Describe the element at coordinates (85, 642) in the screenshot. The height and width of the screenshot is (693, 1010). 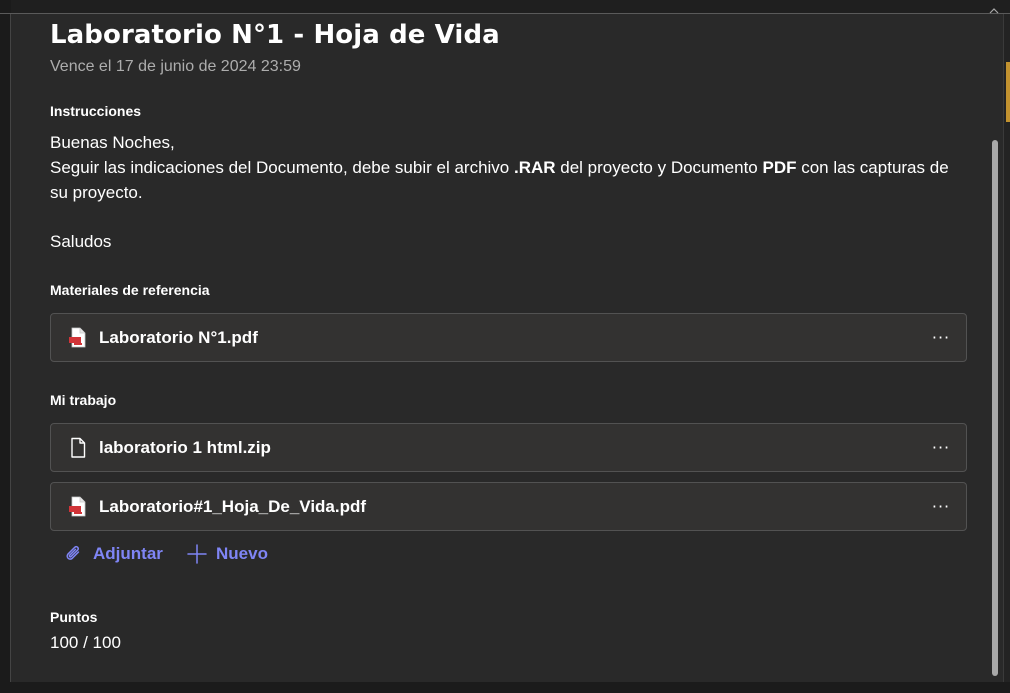
I see `points-value: 100 / 100` at that location.